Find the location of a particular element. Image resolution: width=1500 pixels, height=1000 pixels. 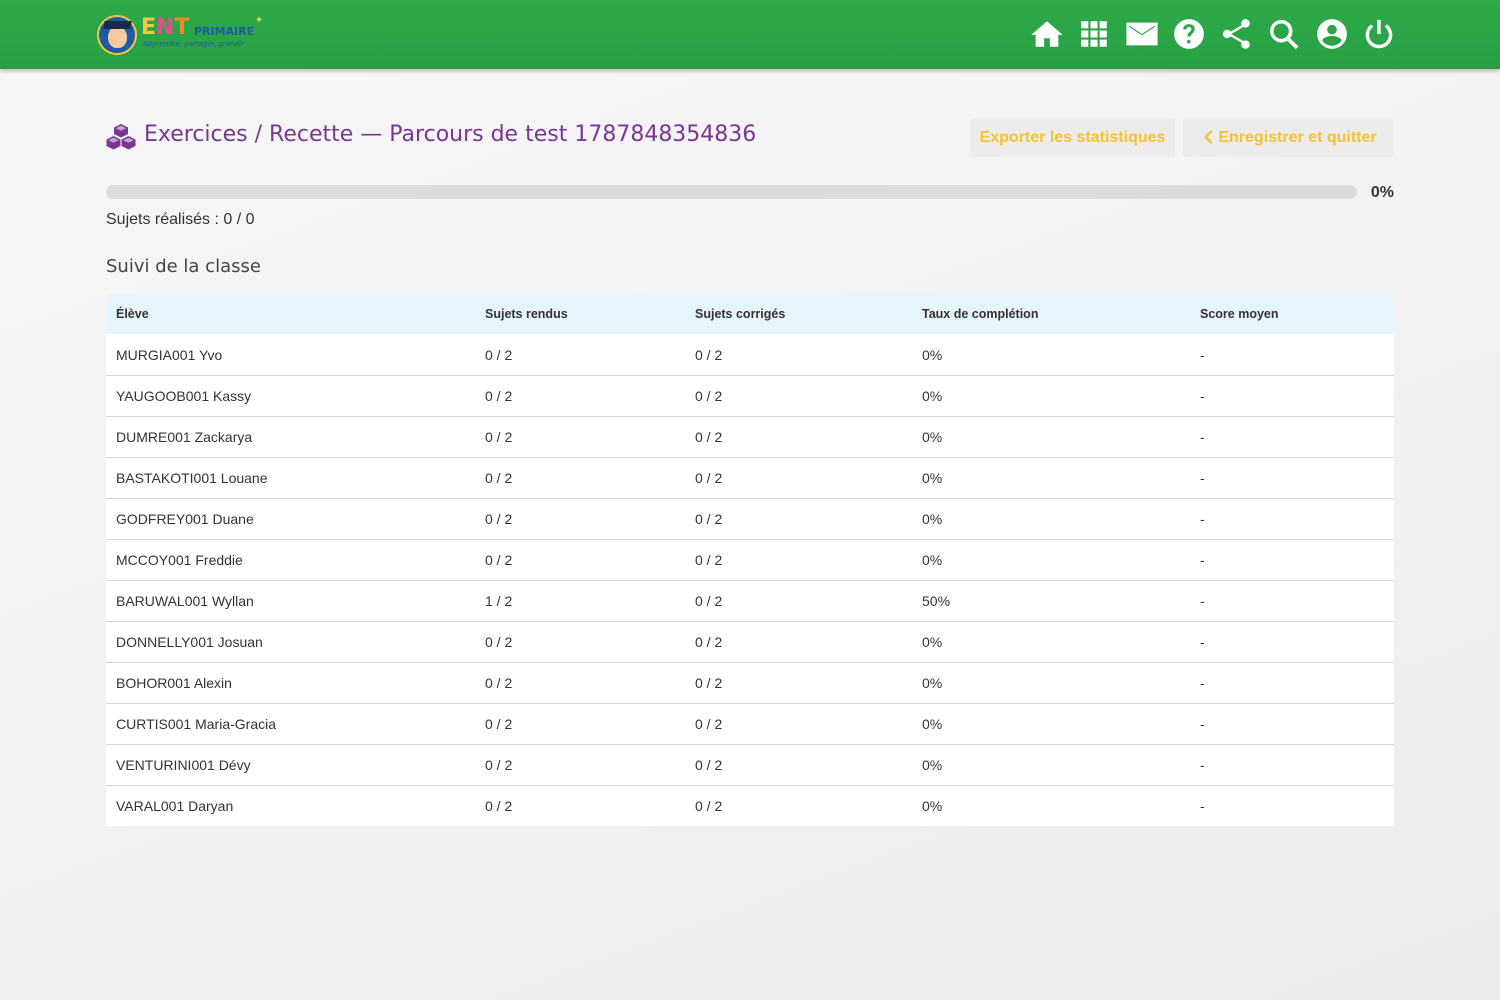

student-name: YAUGOOB001 Kassy is located at coordinates (184, 396).